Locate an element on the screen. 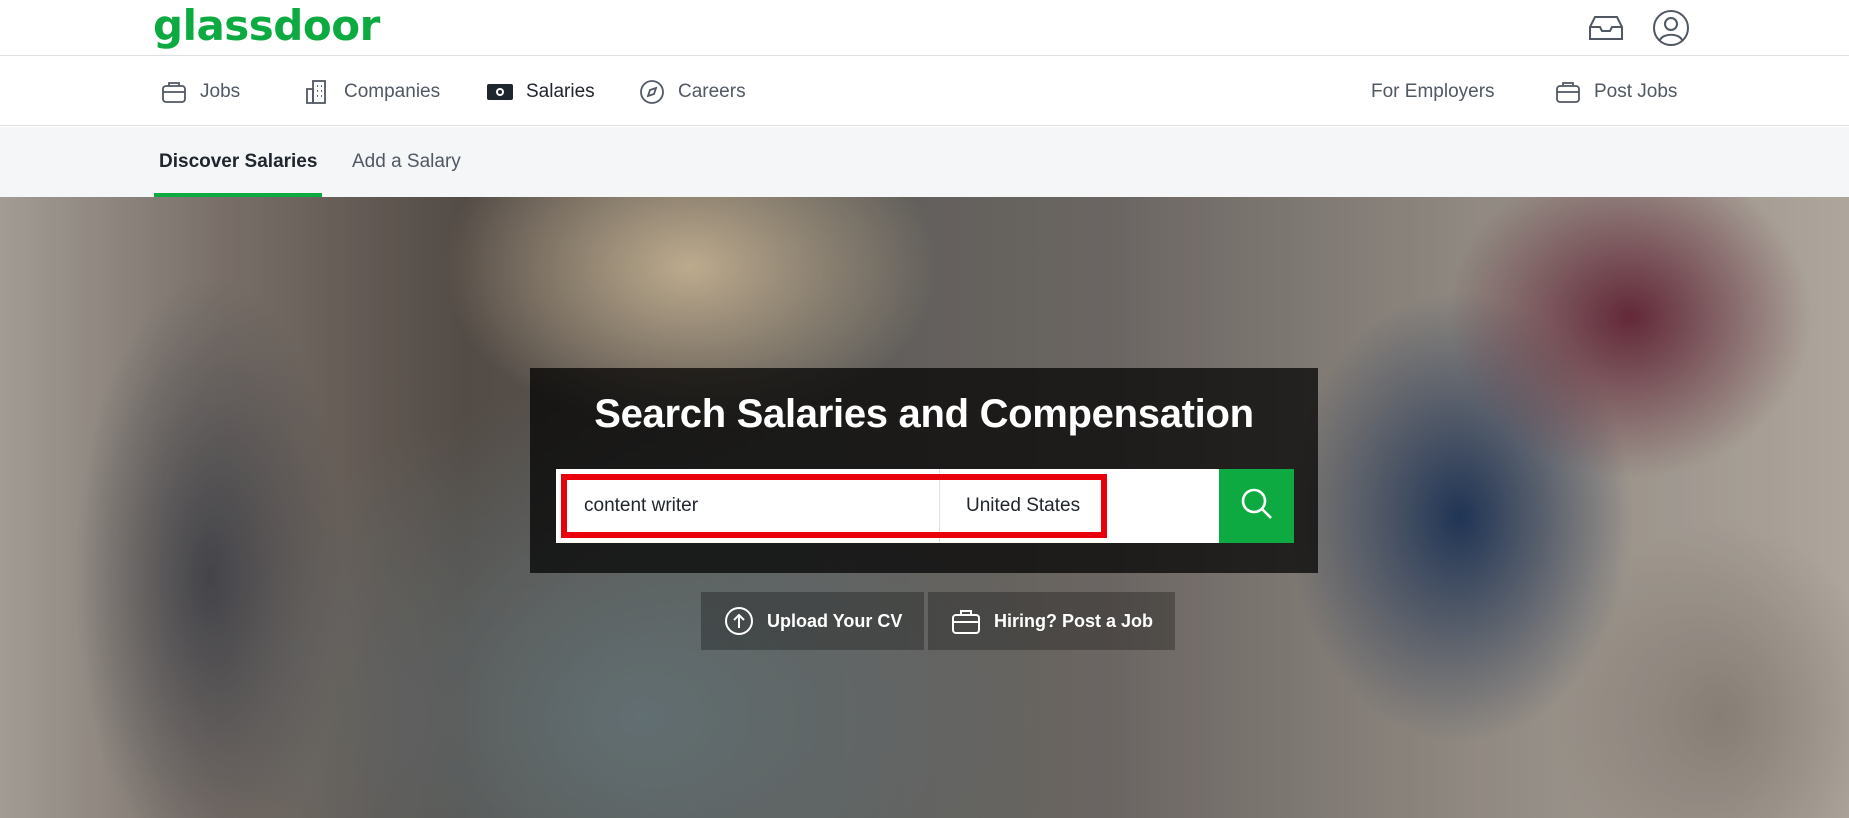  glassdoor-logo: glassdoor is located at coordinates (266, 26).